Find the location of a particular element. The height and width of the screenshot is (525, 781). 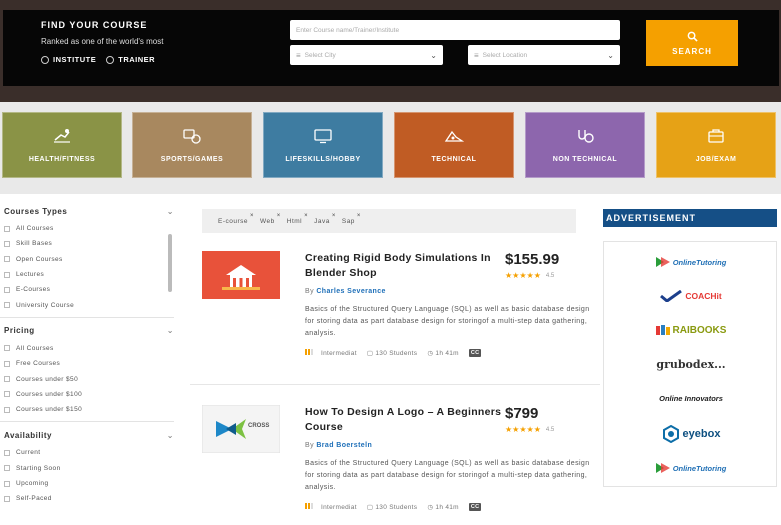

course-author: By Charles Severance is located at coordinates (345, 291).